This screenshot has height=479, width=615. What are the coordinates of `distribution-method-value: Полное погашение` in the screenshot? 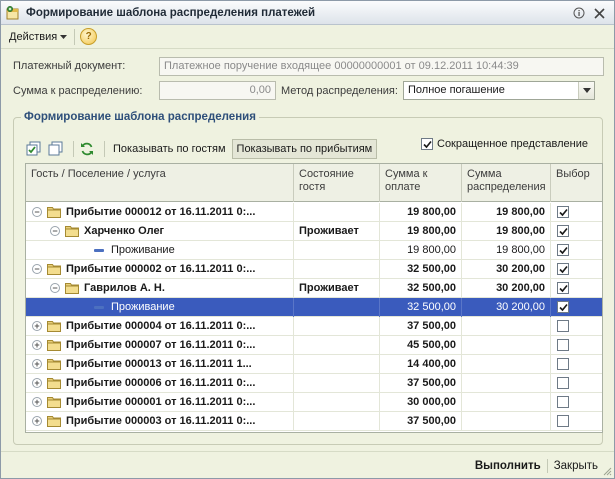 It's located at (456, 90).